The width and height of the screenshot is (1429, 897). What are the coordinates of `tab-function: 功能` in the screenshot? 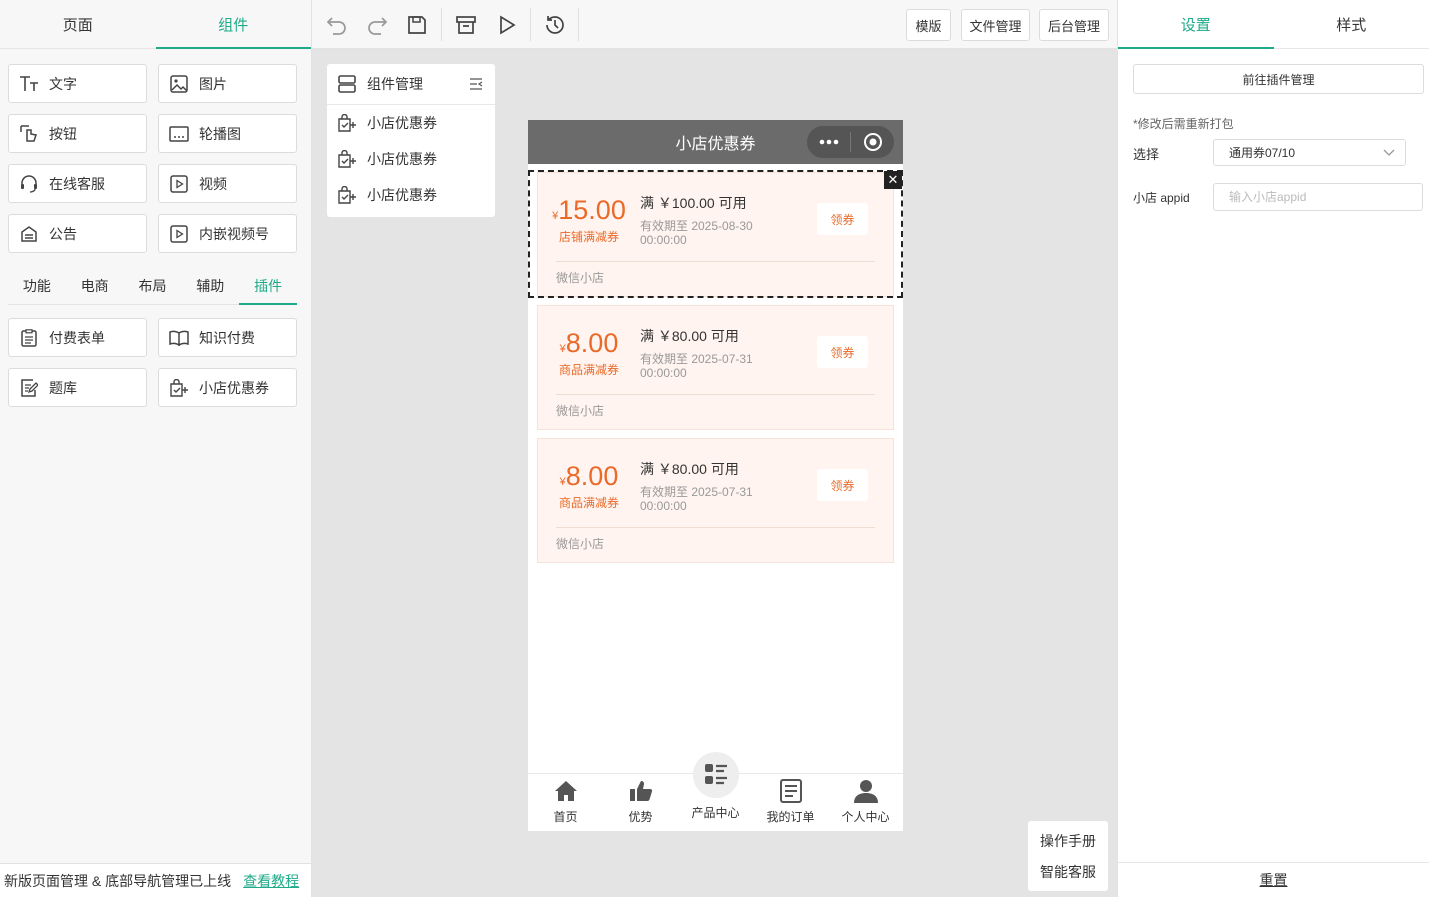 It's located at (37, 286).